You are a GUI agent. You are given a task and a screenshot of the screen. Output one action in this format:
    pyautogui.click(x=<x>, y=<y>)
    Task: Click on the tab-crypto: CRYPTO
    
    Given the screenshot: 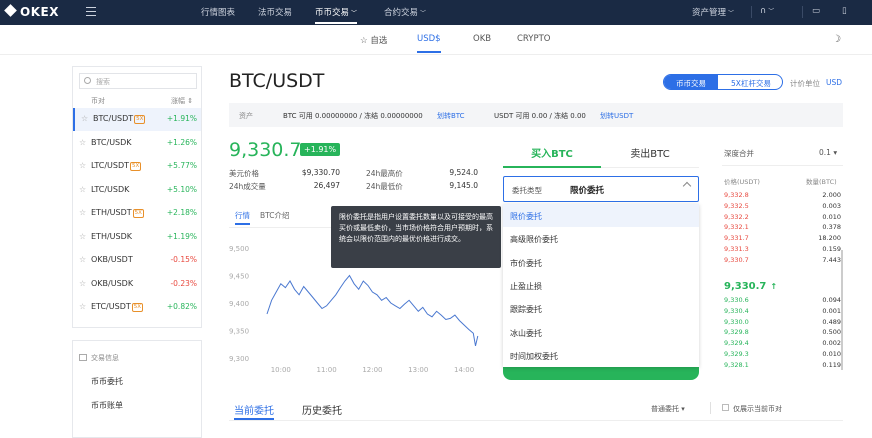 What is the action you would take?
    pyautogui.click(x=534, y=39)
    